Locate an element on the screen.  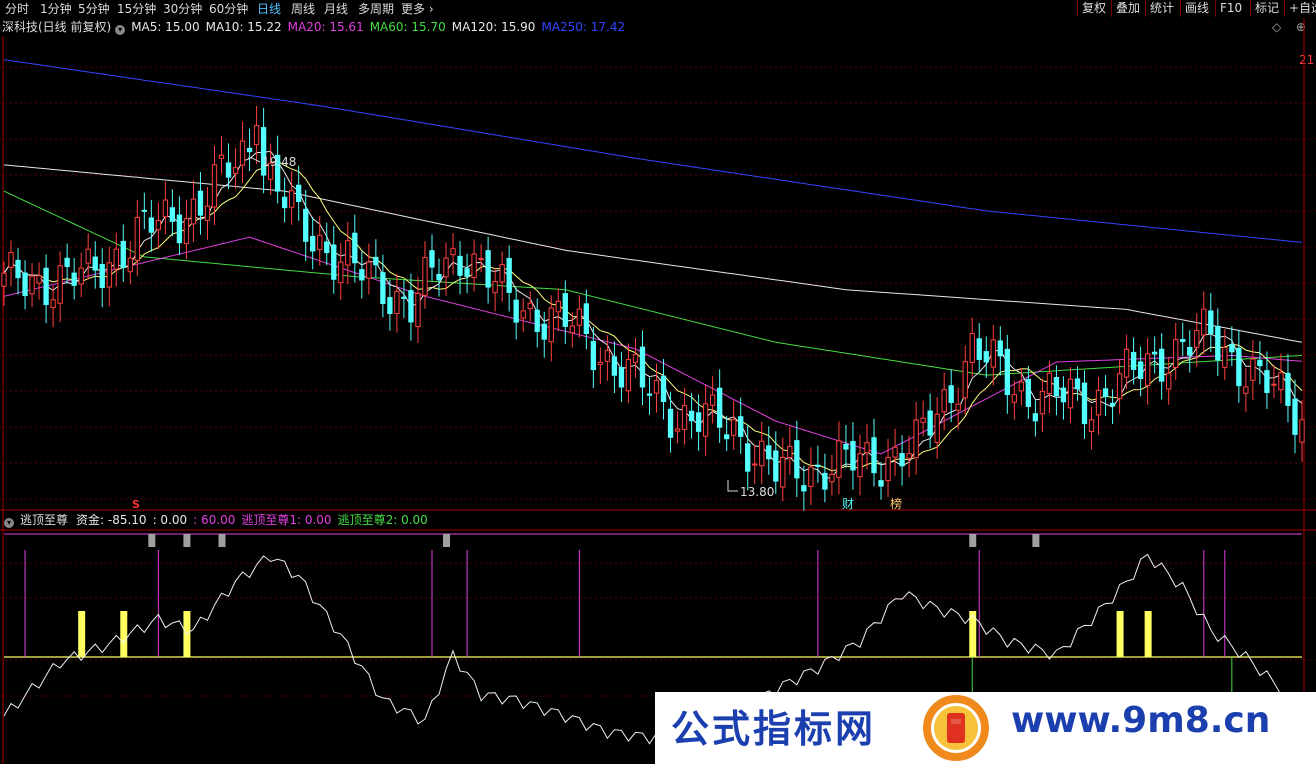
watermark-text: 公式指标网 is located at coordinates (774, 729).